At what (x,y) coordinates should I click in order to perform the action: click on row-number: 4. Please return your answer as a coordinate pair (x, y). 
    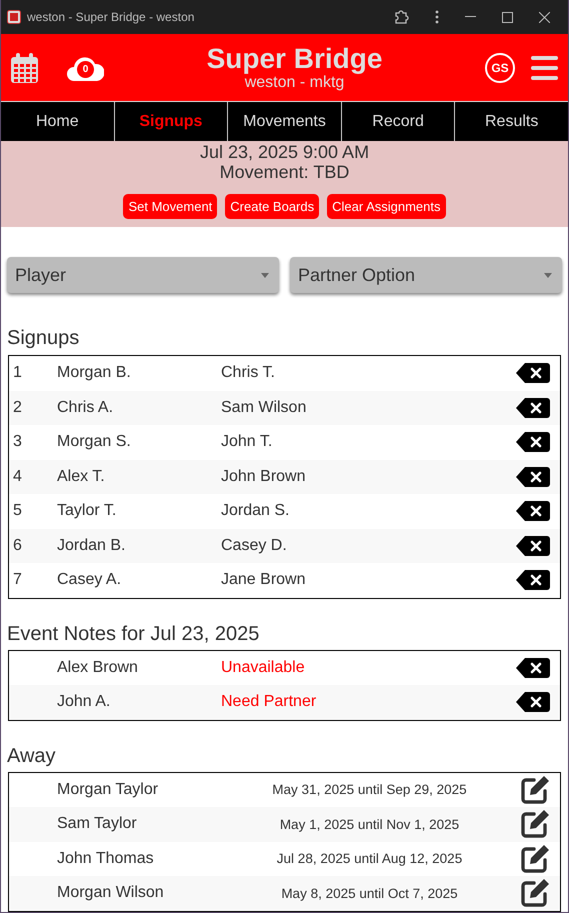
    Looking at the image, I should click on (18, 477).